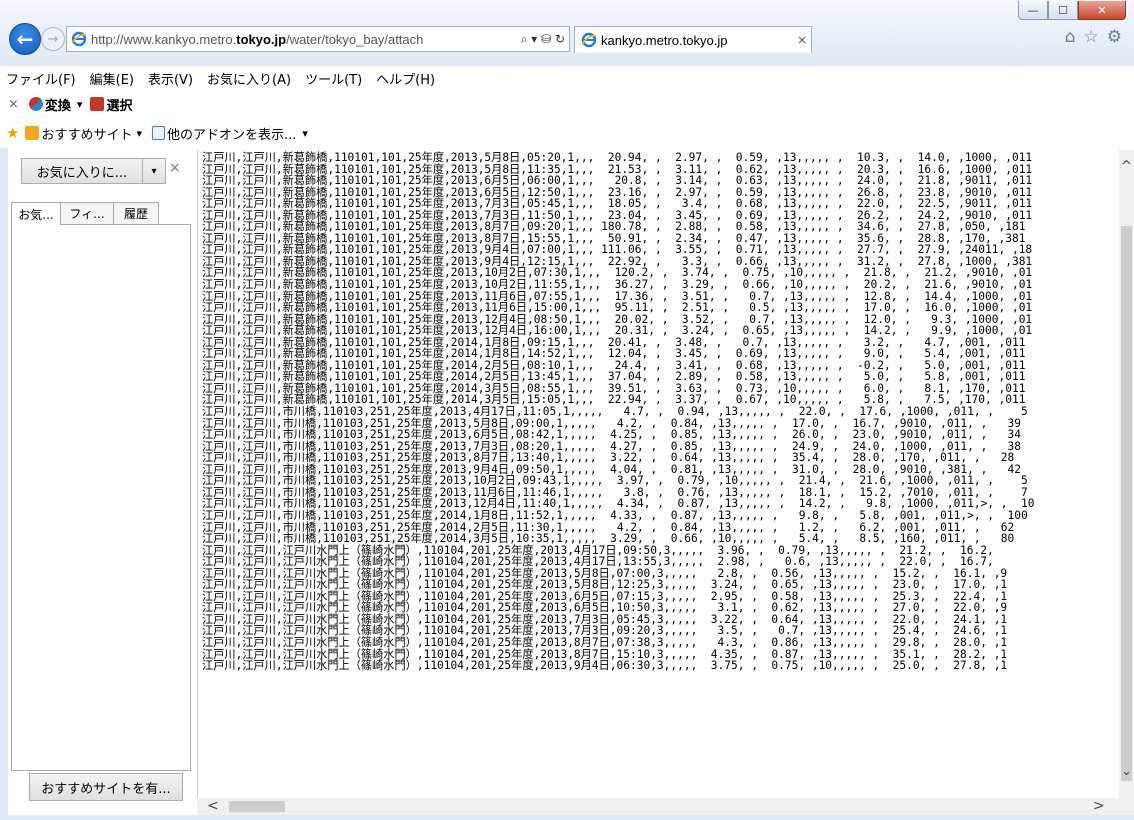 This screenshot has width=1134, height=820. Describe the element at coordinates (112, 78) in the screenshot. I see `menu-edit: 編集(E)` at that location.